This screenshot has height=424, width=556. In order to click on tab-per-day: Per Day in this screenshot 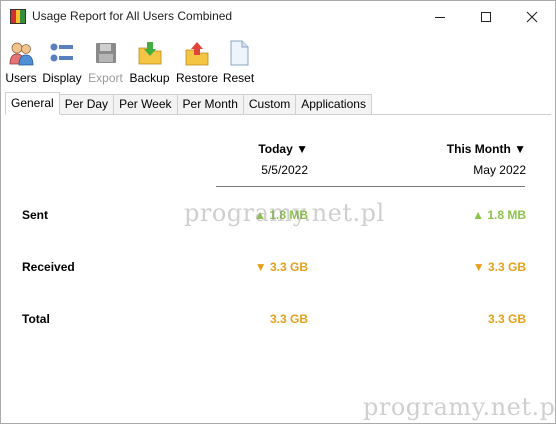, I will do `click(87, 104)`.